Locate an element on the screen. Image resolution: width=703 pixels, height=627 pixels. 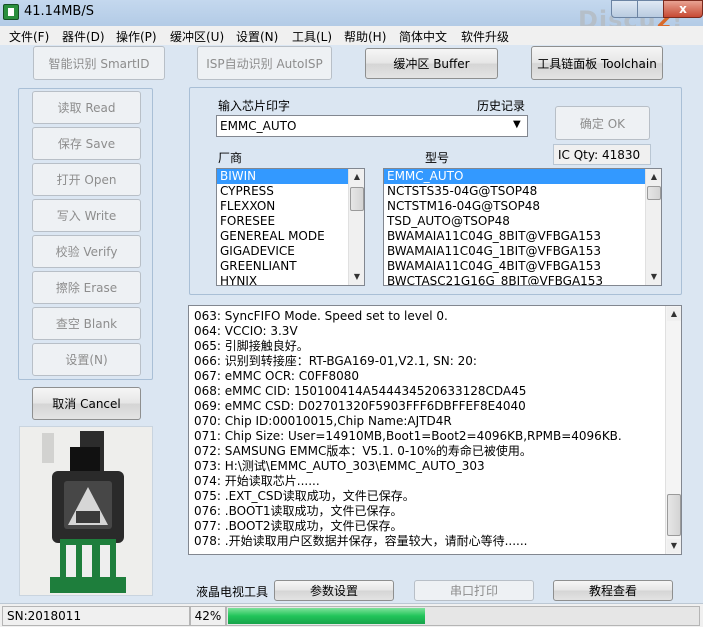
verify-button: 校验 Verify is located at coordinates (86, 251).